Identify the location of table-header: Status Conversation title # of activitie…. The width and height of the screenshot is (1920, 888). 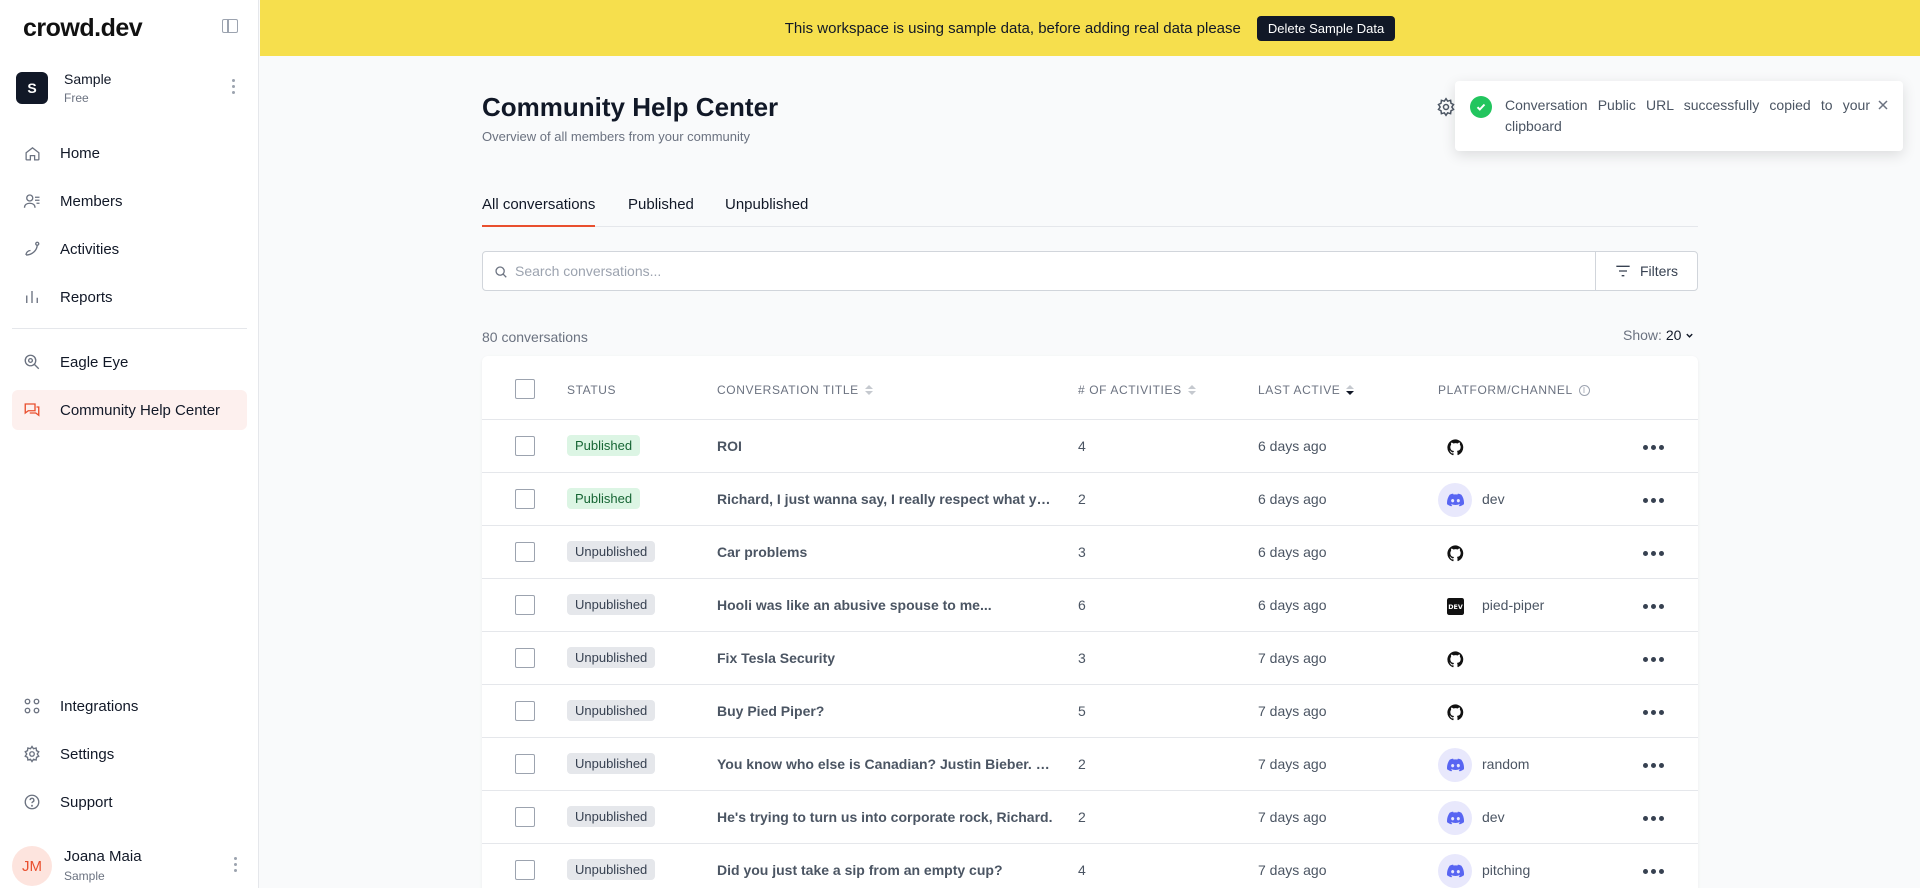
(1090, 388).